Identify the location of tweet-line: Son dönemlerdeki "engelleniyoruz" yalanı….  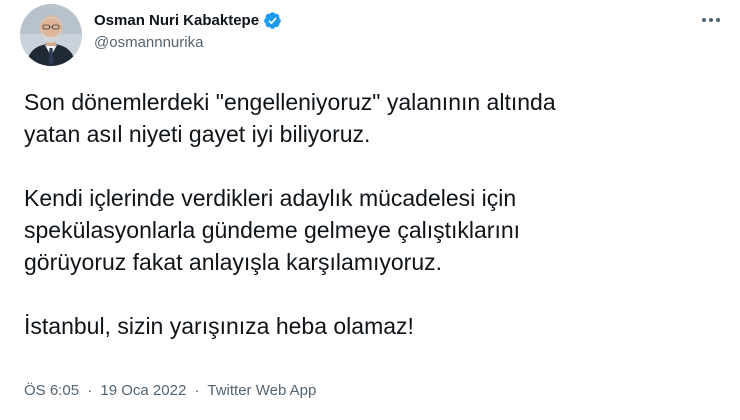
(290, 102).